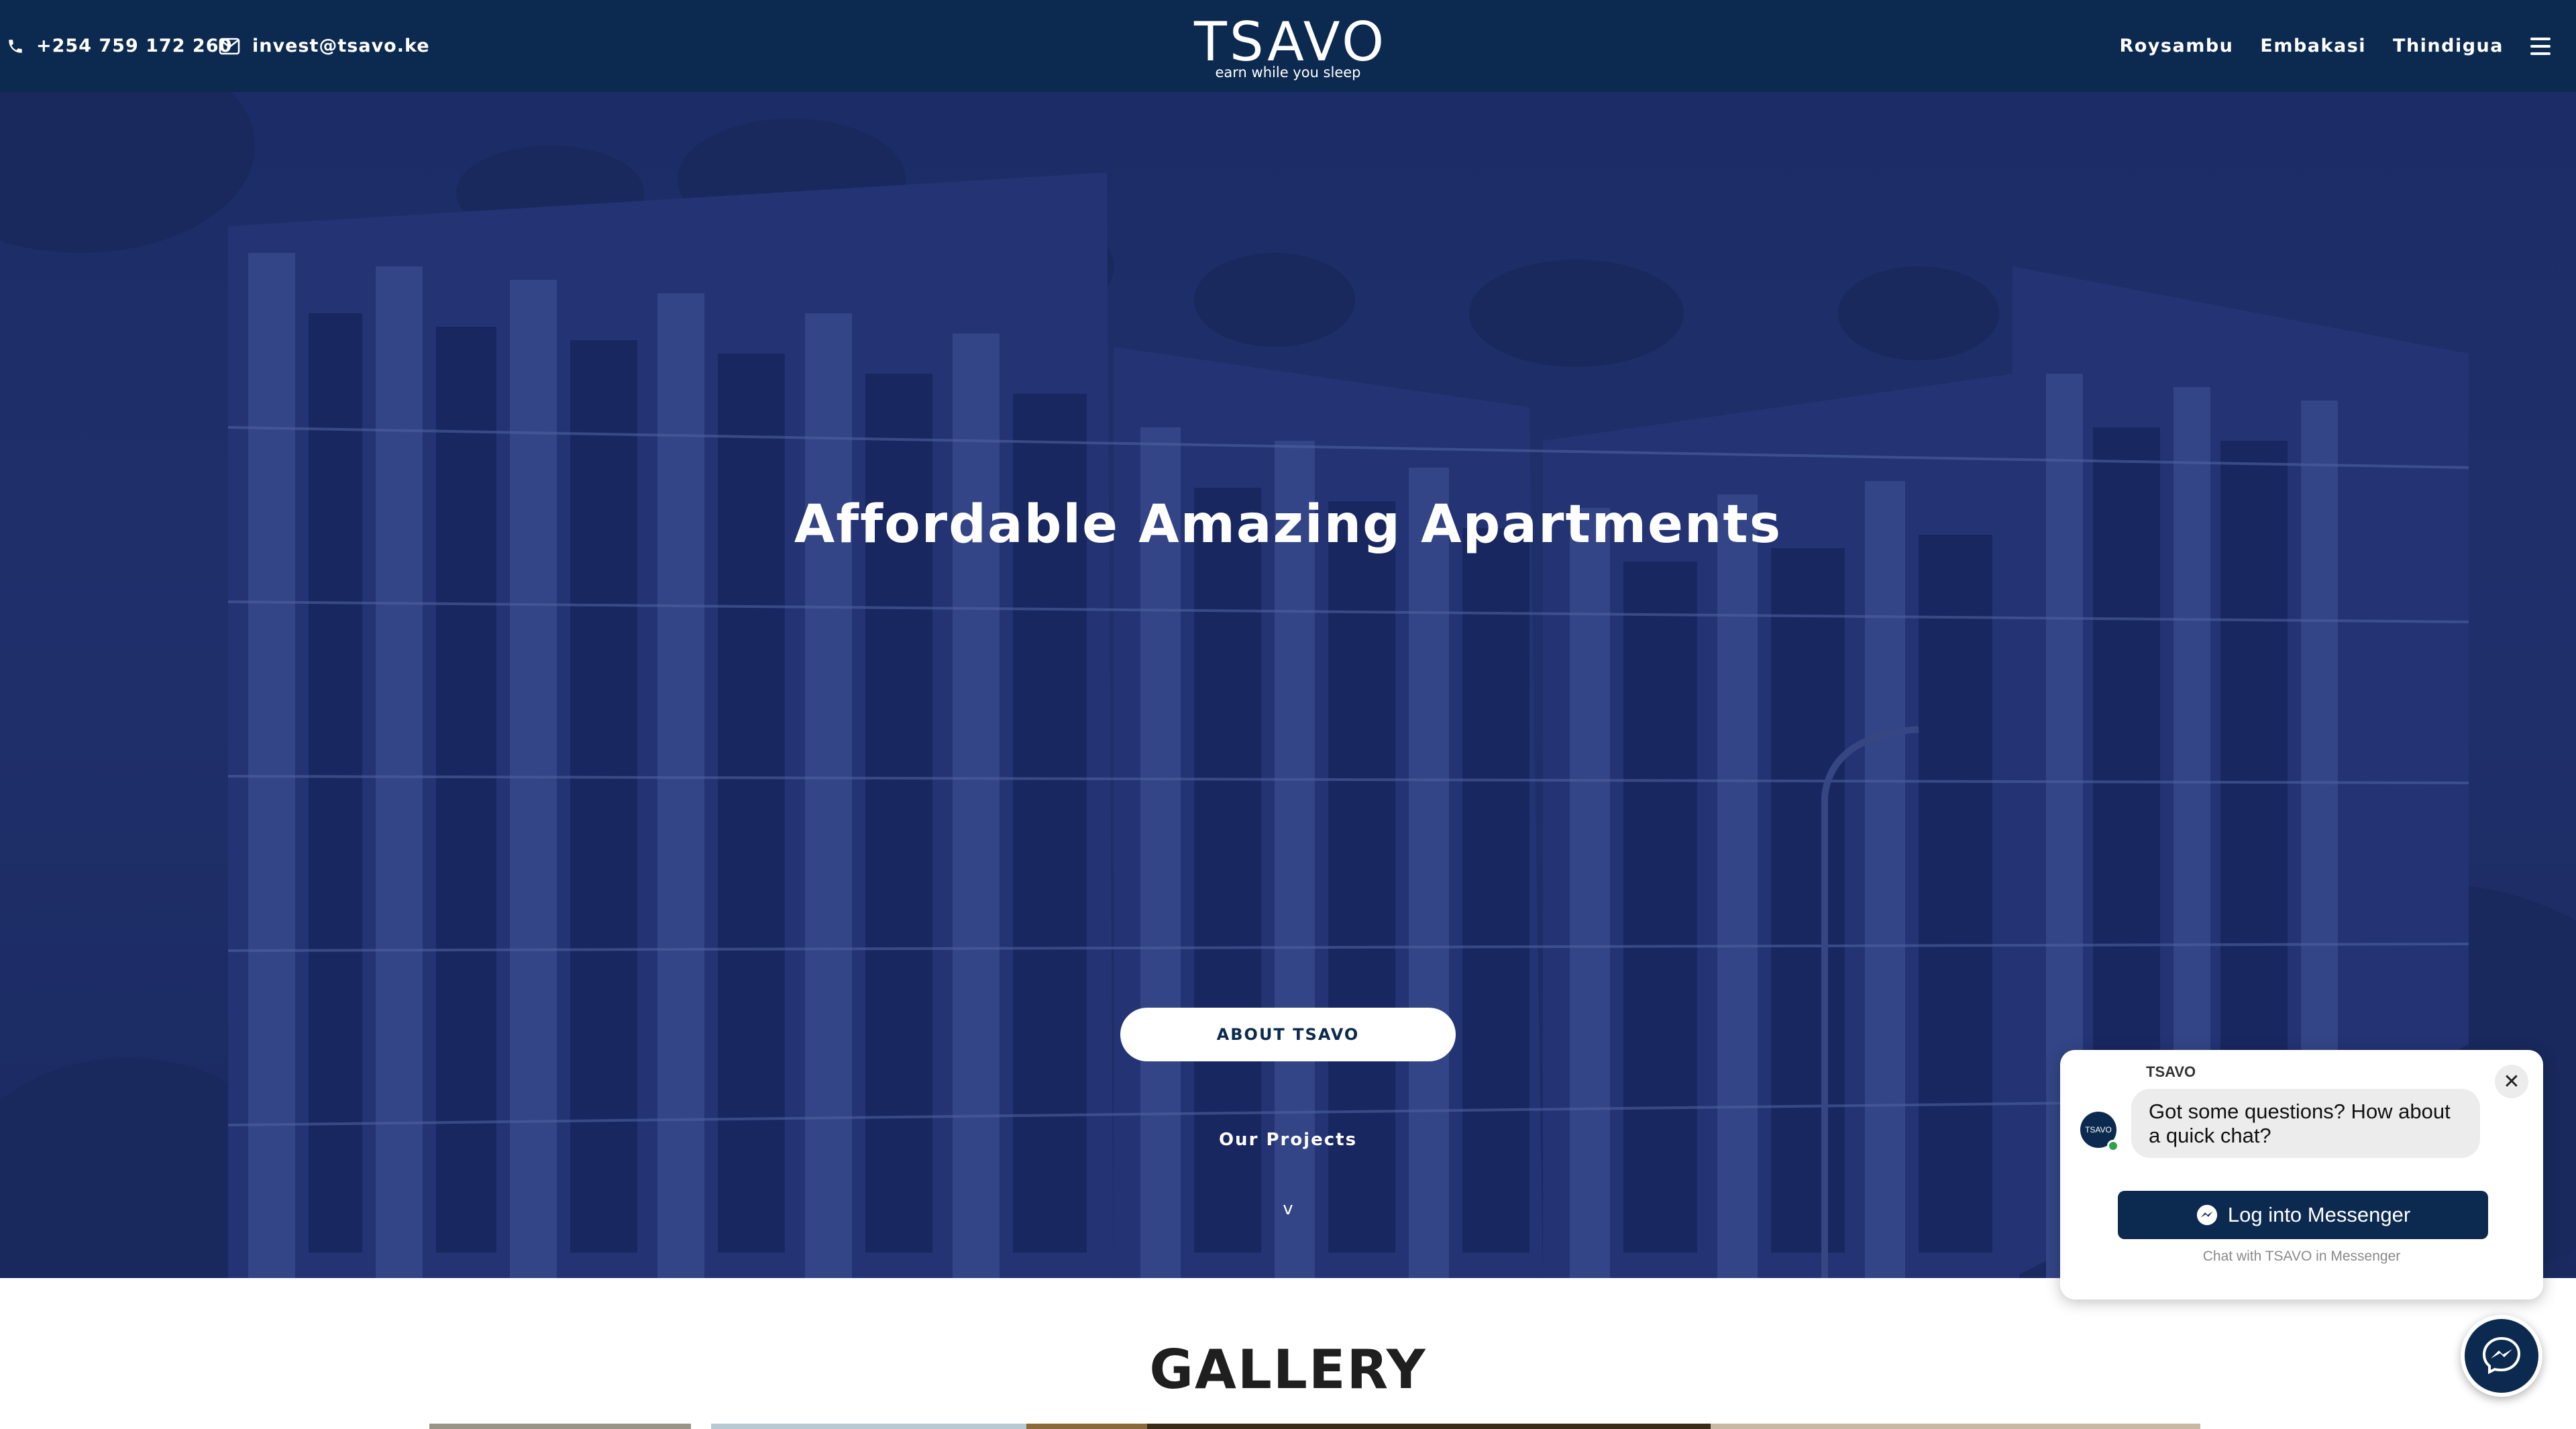 The width and height of the screenshot is (2576, 1429). What do you see at coordinates (2301, 1256) in the screenshot?
I see `chat-subtext: Chat with TSAVO in Messenger` at bounding box center [2301, 1256].